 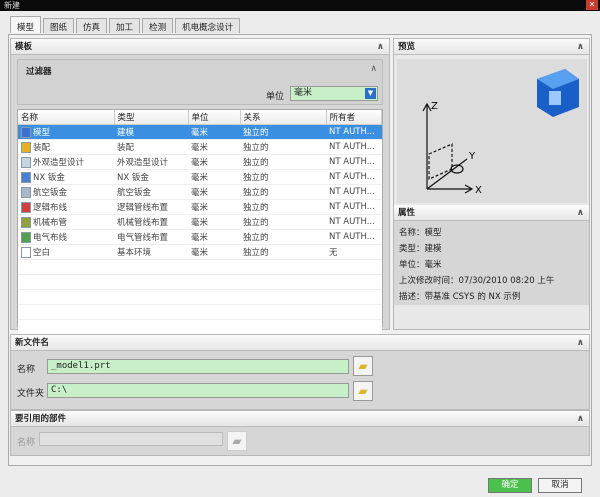 What do you see at coordinates (334, 93) in the screenshot?
I see `unit-select: 毫米 ▼` at bounding box center [334, 93].